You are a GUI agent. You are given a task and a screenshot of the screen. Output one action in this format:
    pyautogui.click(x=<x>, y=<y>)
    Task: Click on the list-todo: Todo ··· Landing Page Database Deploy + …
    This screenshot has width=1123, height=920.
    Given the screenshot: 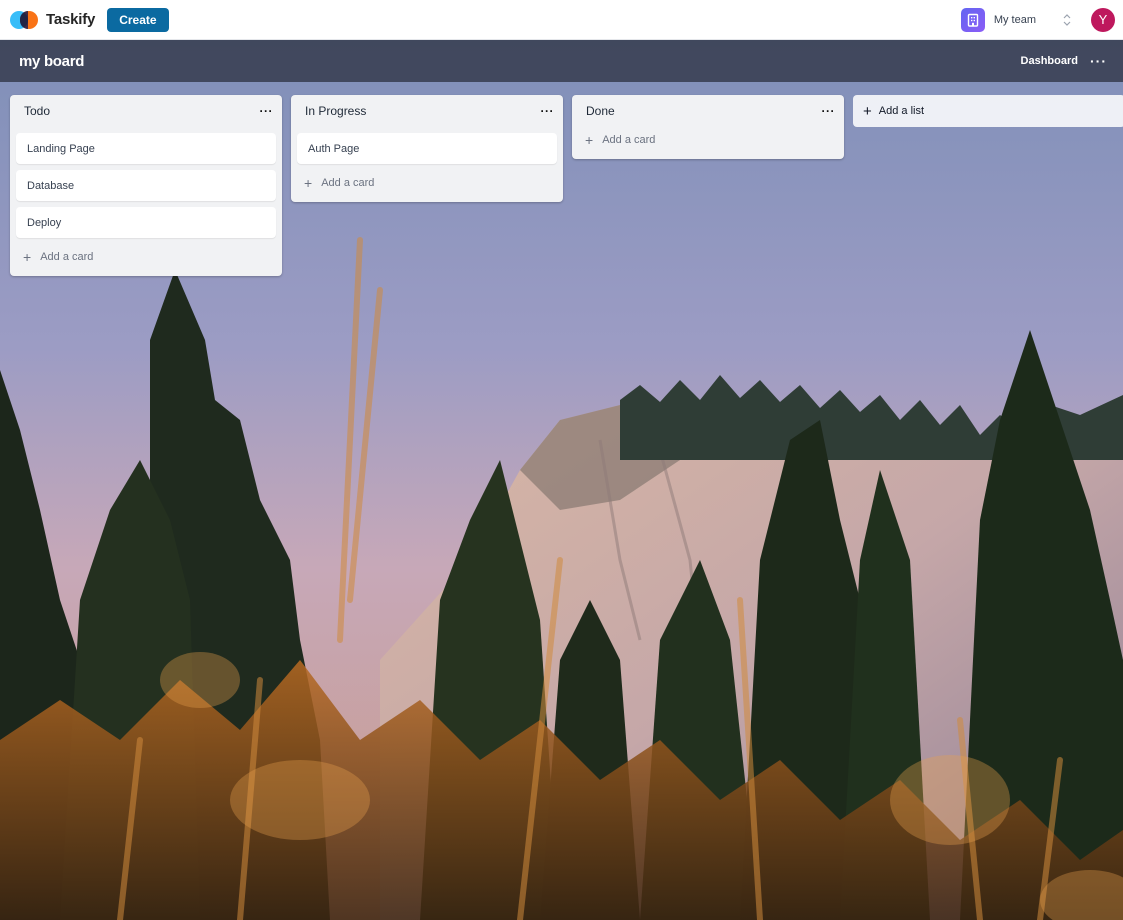 What is the action you would take?
    pyautogui.click(x=146, y=185)
    